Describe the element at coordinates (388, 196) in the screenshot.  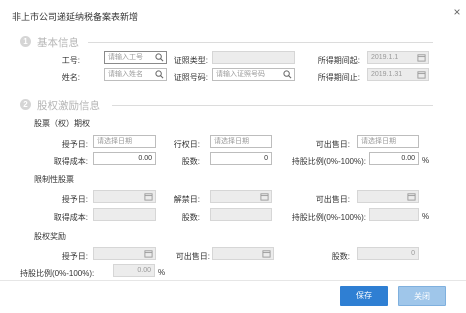
I see `restricted-sellable-date-field` at that location.